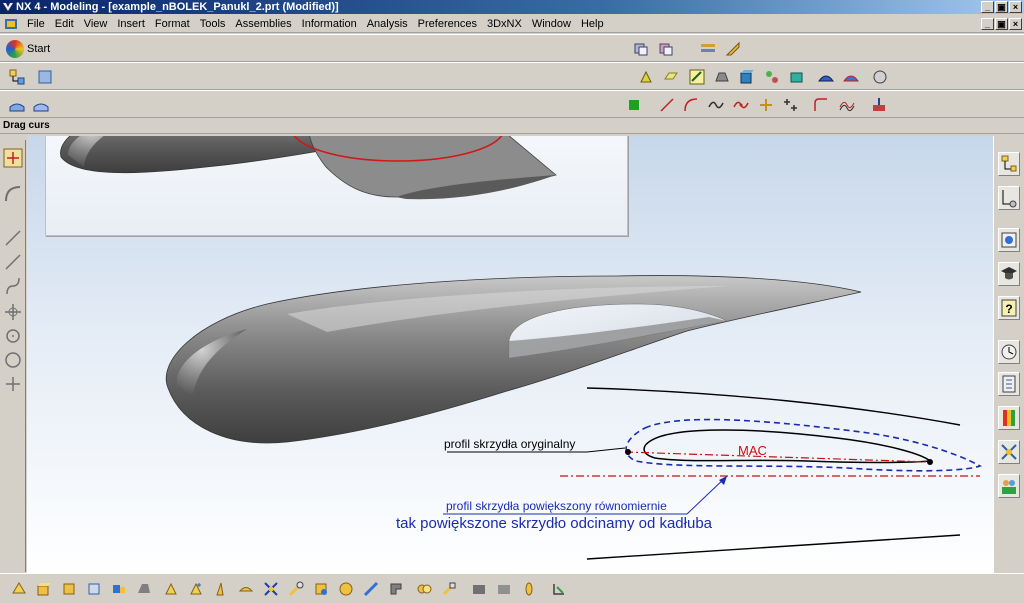 This screenshot has height=603, width=1024. Describe the element at coordinates (773, 547) in the screenshot. I see `lower-fuselage-line` at that location.